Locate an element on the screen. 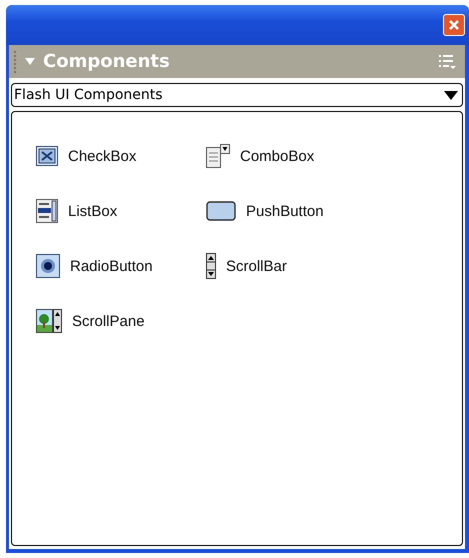  grip-icon is located at coordinates (15, 61).